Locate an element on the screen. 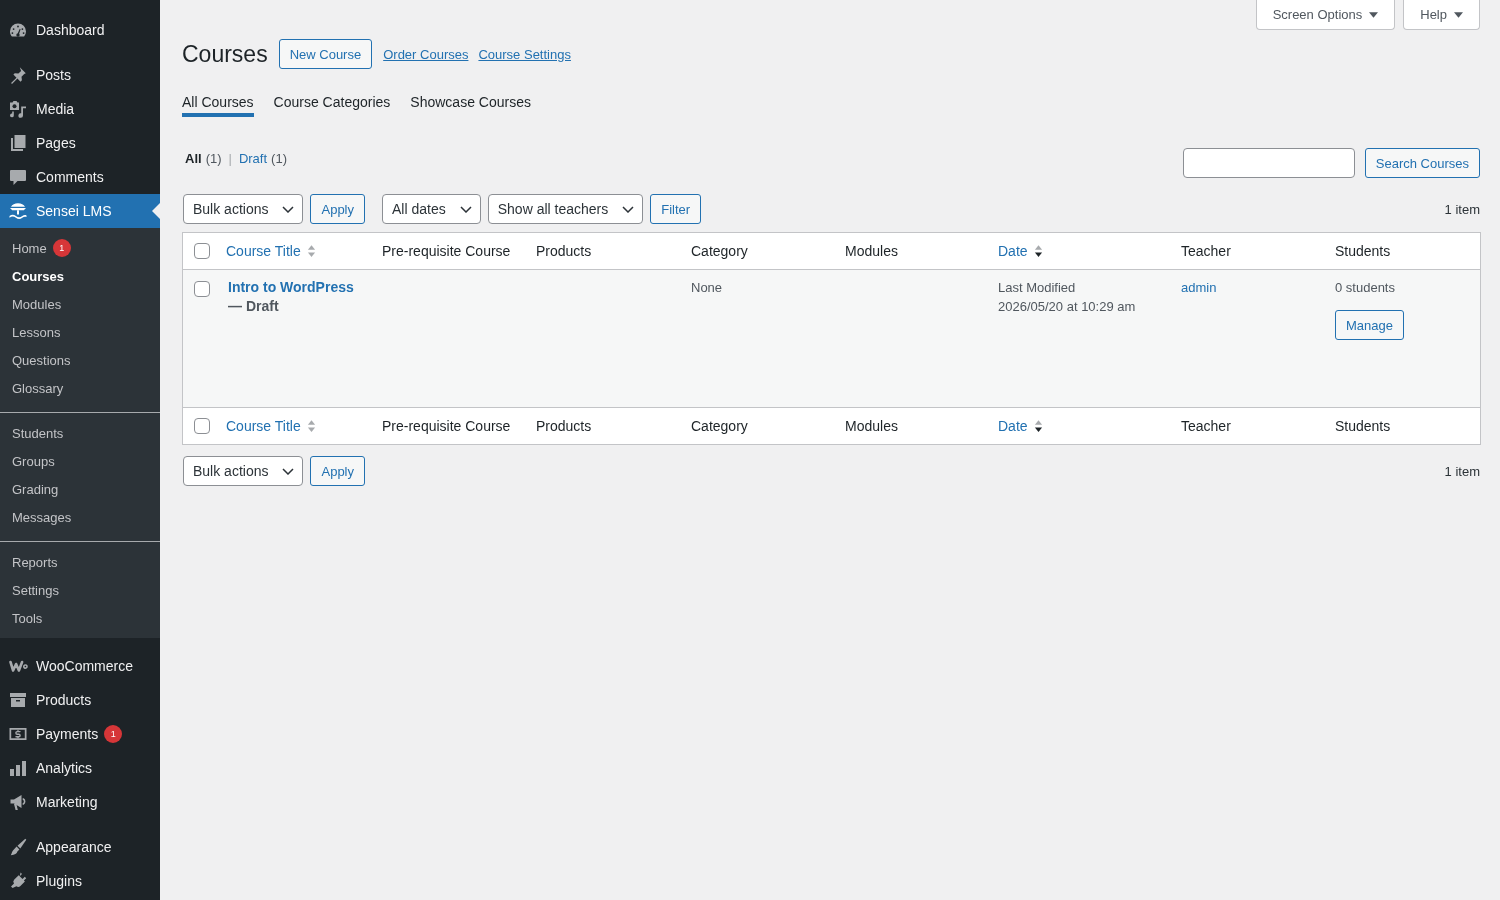  menu-item: Payments 1 is located at coordinates (80, 734).